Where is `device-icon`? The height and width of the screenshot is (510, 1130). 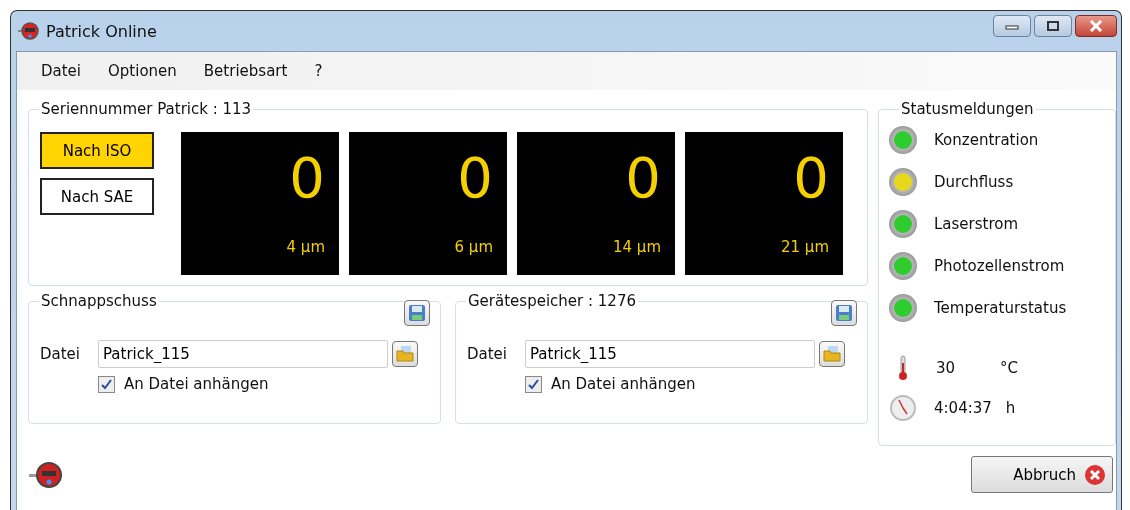
device-icon is located at coordinates (46, 474).